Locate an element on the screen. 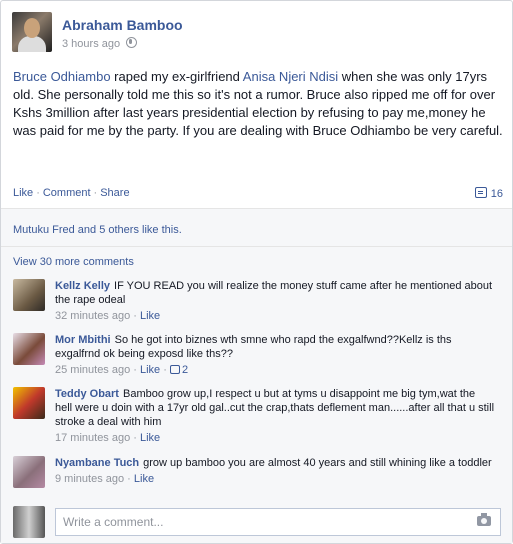 The height and width of the screenshot is (544, 513). post-text-part-1: raped my ex-girlfriend is located at coordinates (176, 76).